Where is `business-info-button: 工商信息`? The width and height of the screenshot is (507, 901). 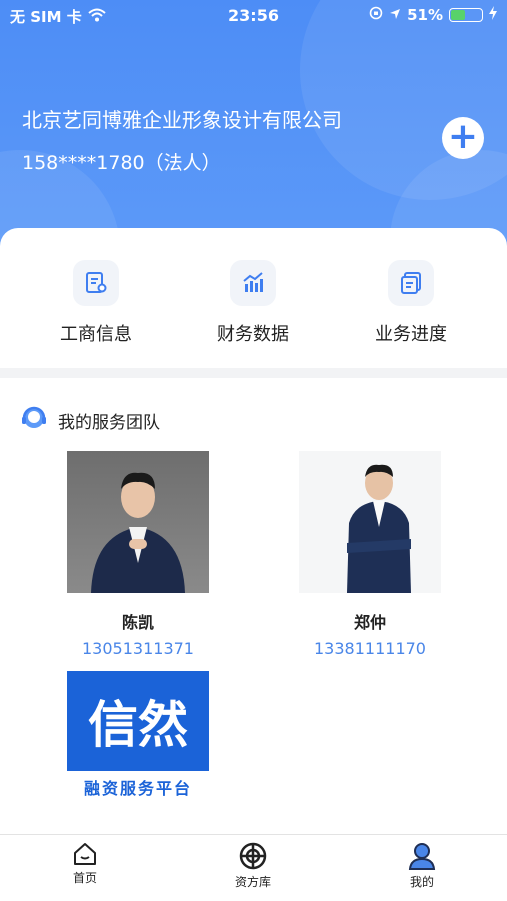 business-info-button: 工商信息 is located at coordinates (96, 303).